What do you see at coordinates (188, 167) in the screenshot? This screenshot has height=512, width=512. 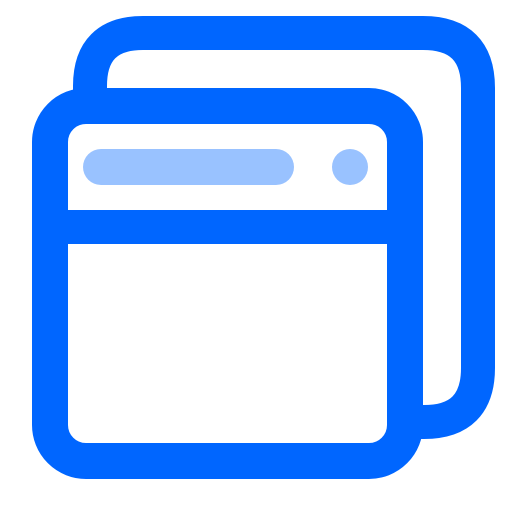 I see `address-bar` at bounding box center [188, 167].